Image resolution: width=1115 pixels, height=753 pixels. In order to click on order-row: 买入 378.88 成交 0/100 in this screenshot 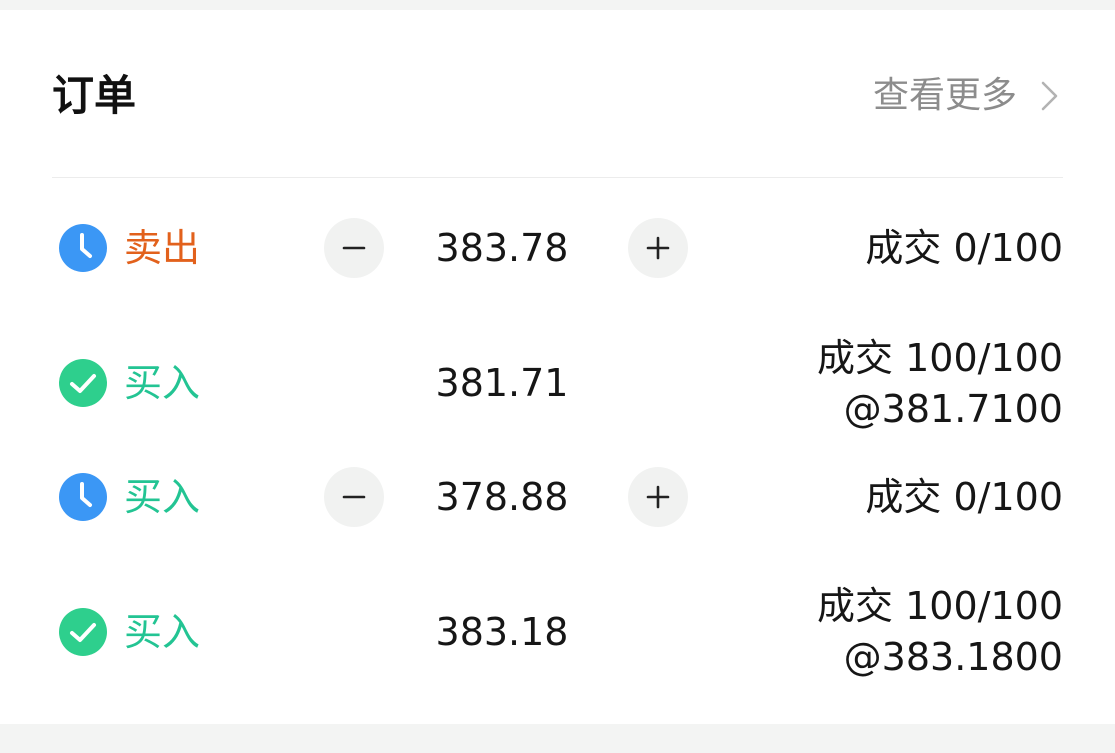, I will do `click(557, 497)`.